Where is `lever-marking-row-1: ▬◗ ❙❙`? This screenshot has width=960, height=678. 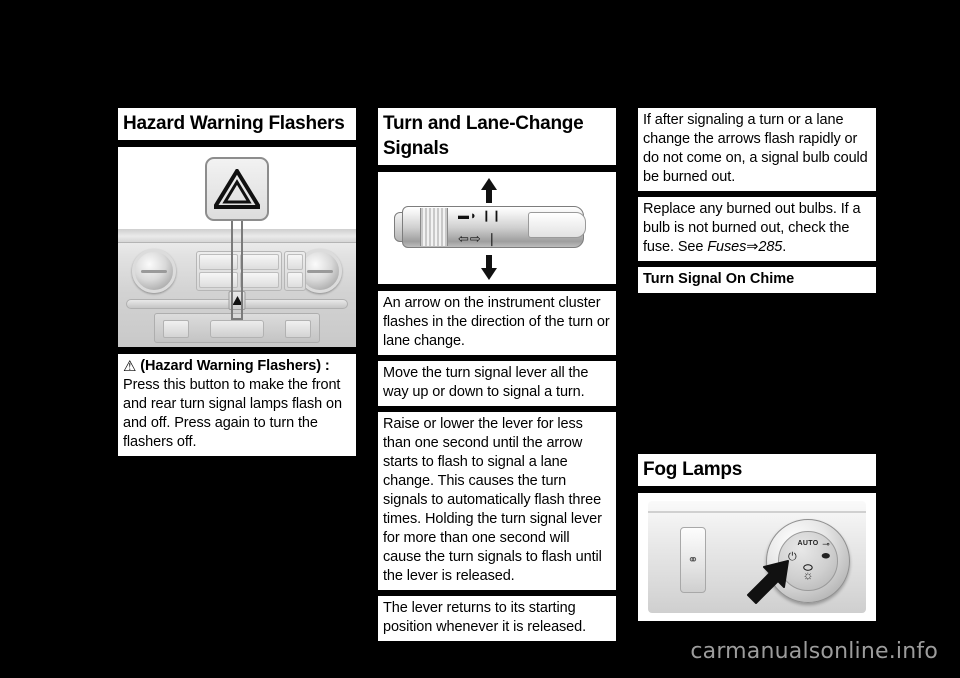 lever-marking-row-1: ▬◗ ❙❙ is located at coordinates (480, 216).